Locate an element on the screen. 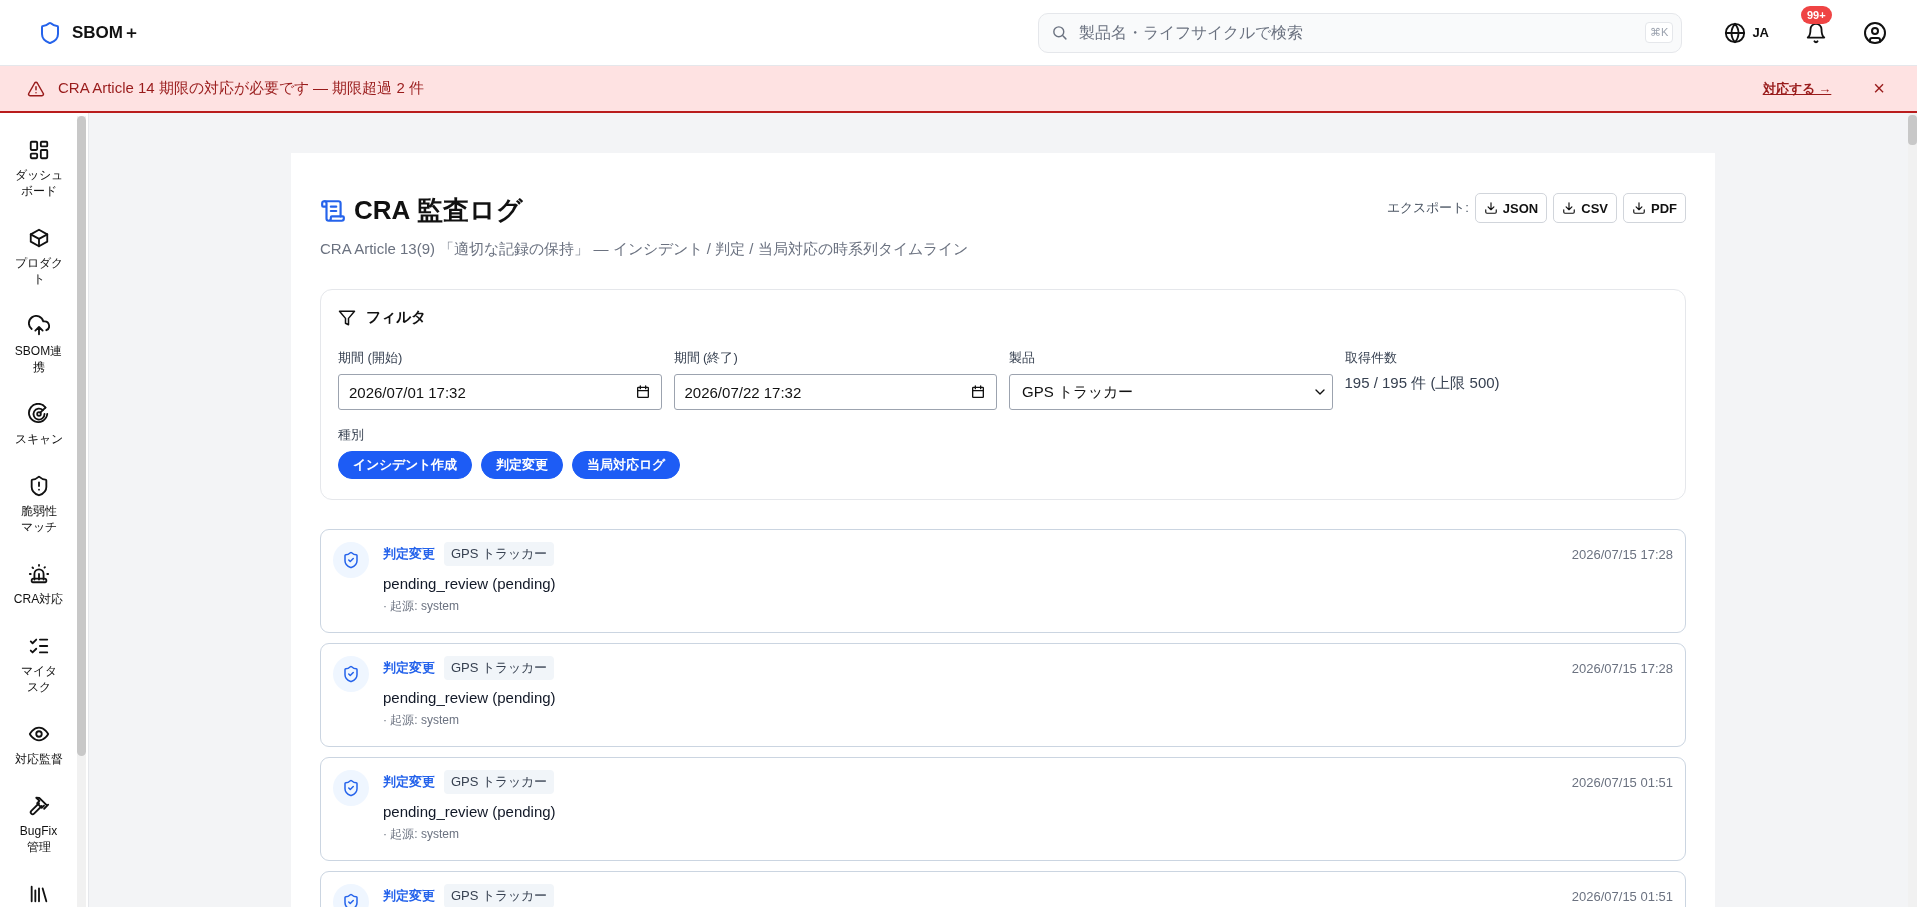 The width and height of the screenshot is (1917, 907). page-subtitle: CRA Article 13(9) 「適切な記録の保持」 — インシデント / 判定 / 当局対応の時系列タイムライン is located at coordinates (644, 249).